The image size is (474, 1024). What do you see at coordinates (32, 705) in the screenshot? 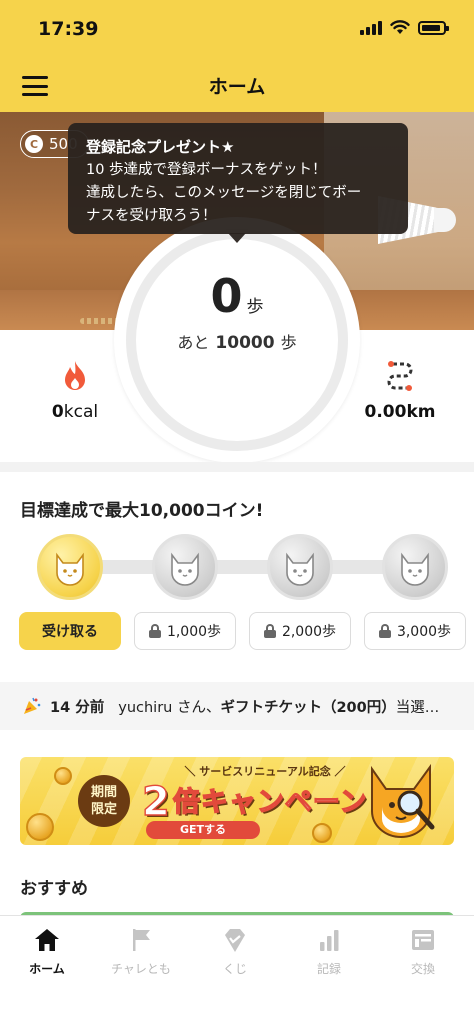
I see `party-popper-icon` at bounding box center [32, 705].